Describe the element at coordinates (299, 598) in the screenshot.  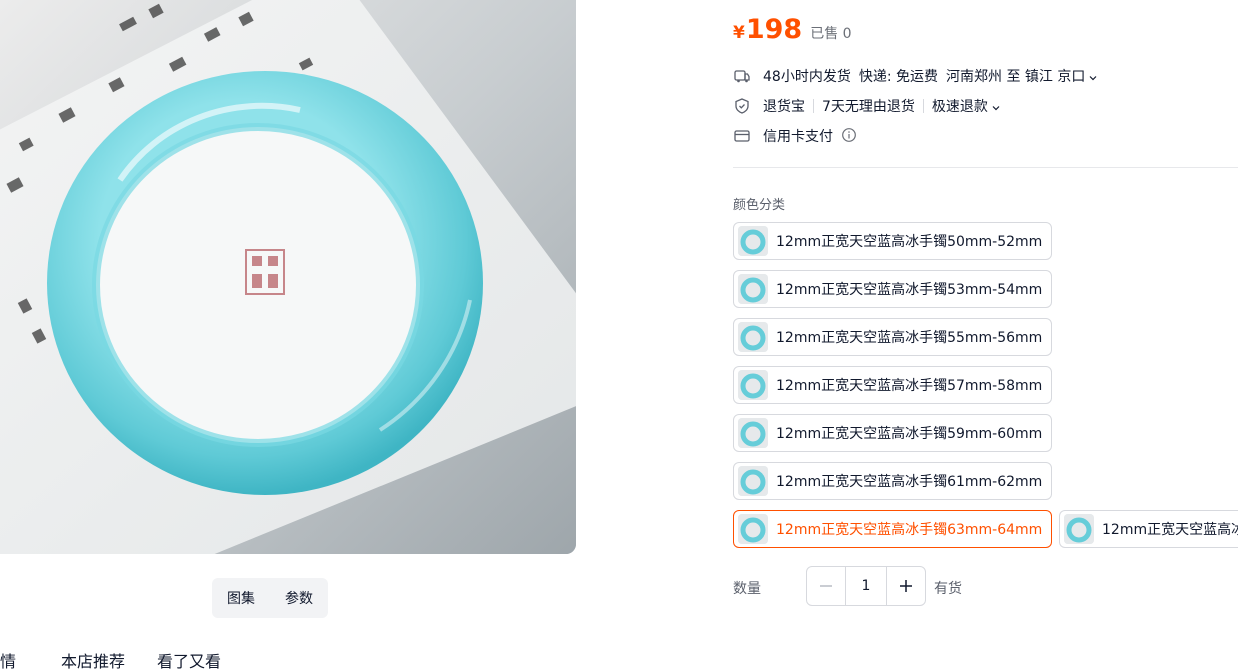
I see `tab-params: 参数` at that location.